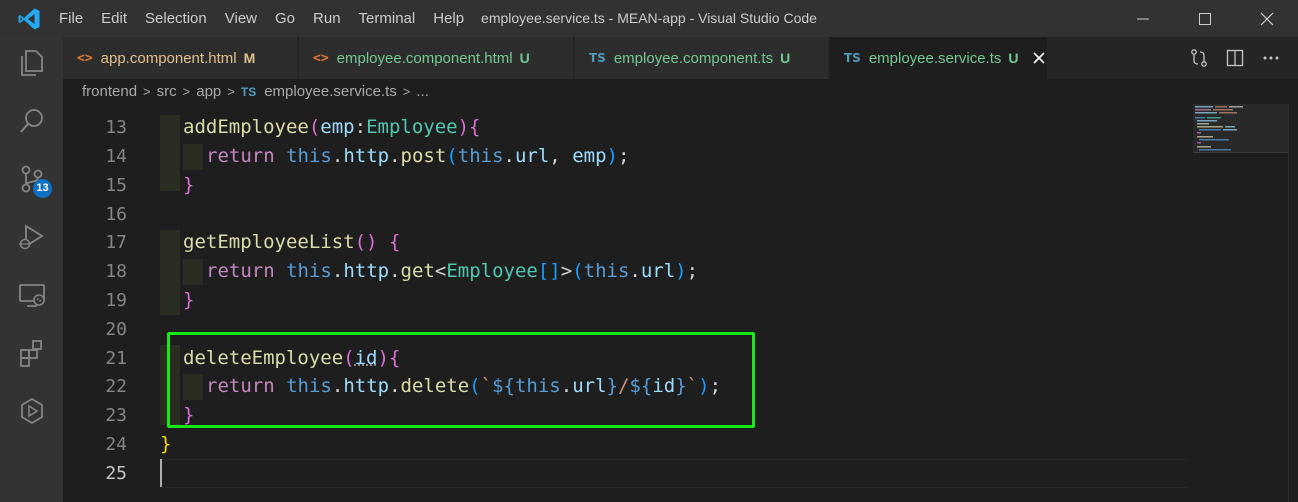  I want to click on search-button, so click(31, 121).